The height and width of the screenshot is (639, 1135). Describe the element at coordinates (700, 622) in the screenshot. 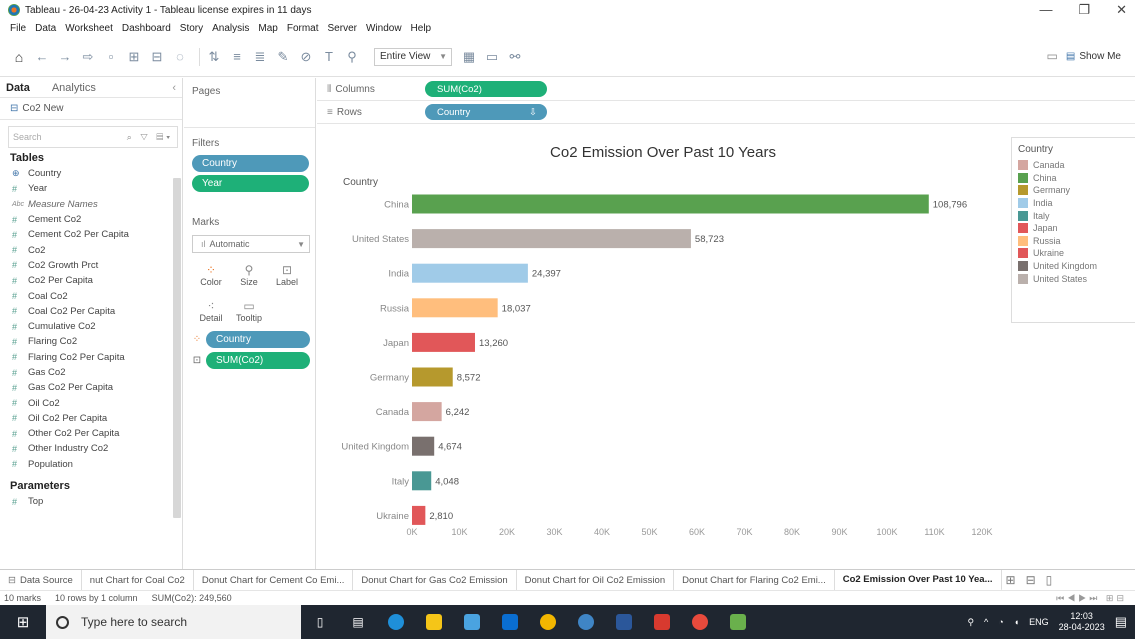

I see `chrome-alt-icon` at that location.